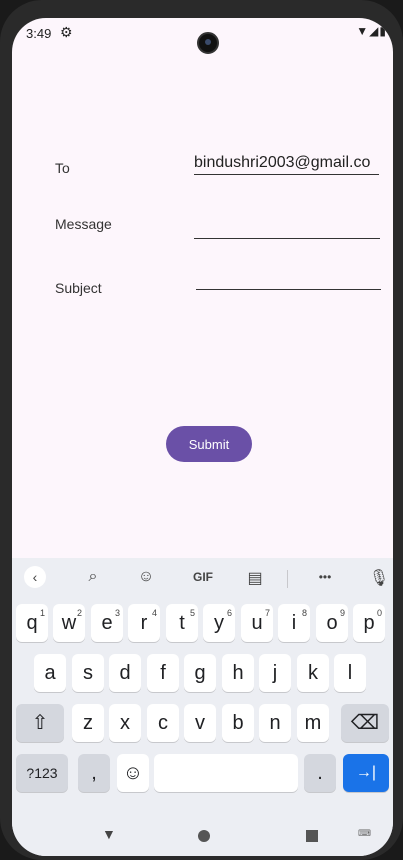 This screenshot has height=860, width=403. Describe the element at coordinates (238, 673) in the screenshot. I see `key-h: h` at that location.